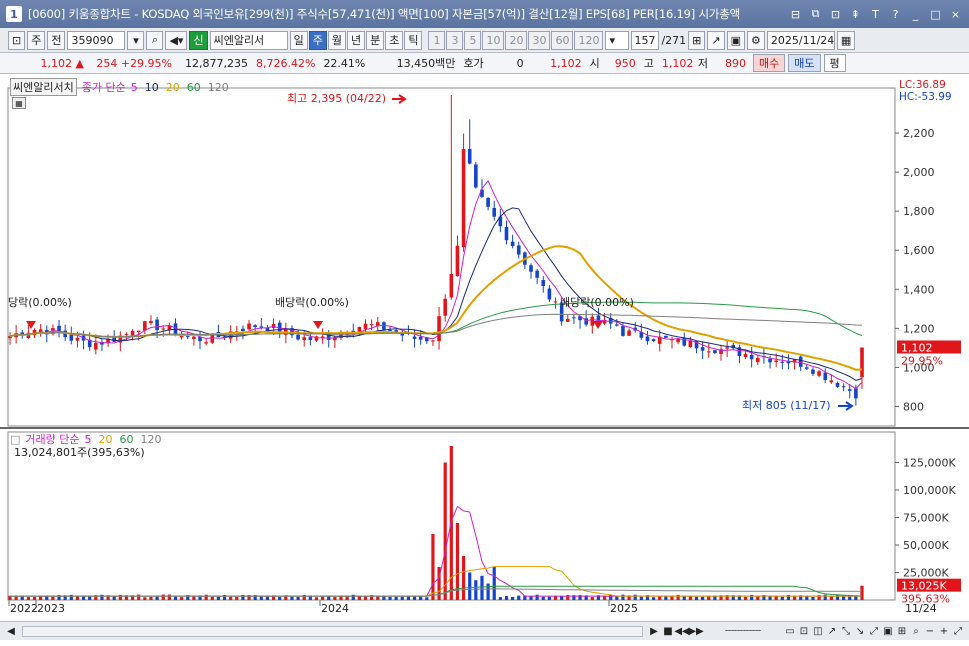 Image resolution: width=969 pixels, height=646 pixels. Describe the element at coordinates (14, 14) in the screenshot. I see `app-icon: 1` at that location.